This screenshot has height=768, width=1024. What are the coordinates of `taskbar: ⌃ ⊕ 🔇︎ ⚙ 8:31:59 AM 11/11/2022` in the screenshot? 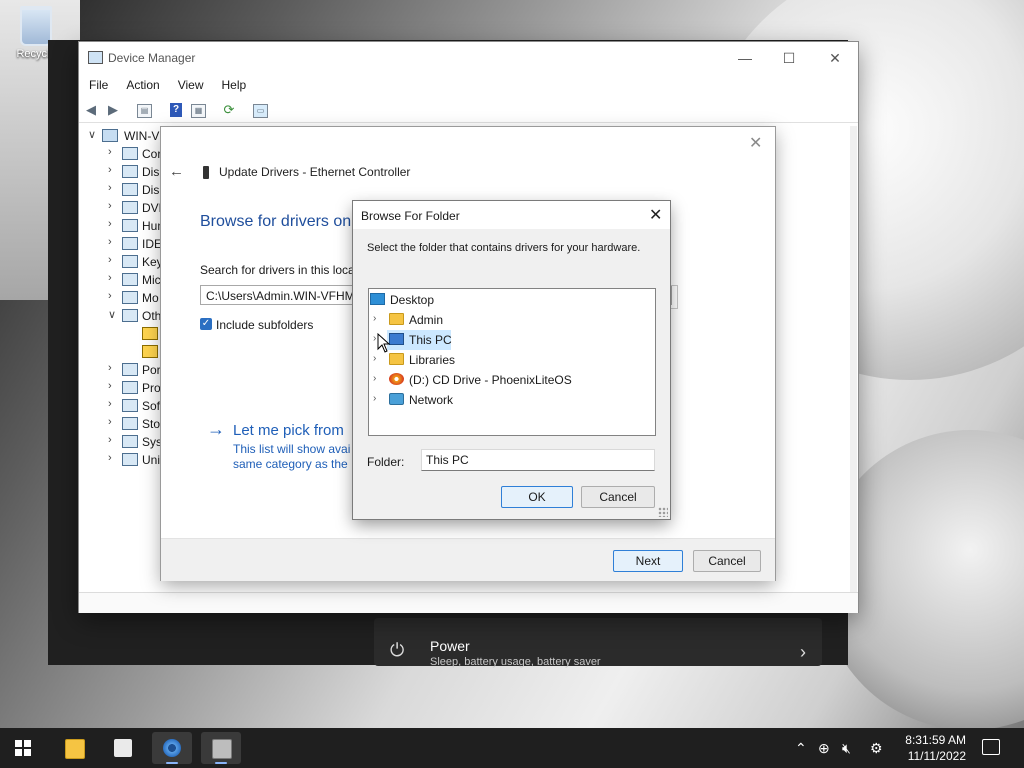 It's located at (512, 748).